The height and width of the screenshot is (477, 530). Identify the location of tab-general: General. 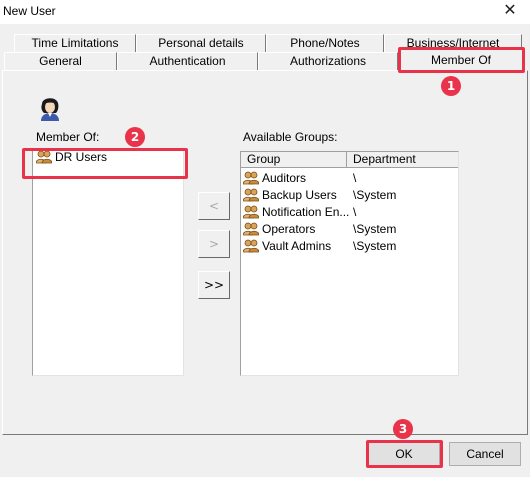
(60, 61).